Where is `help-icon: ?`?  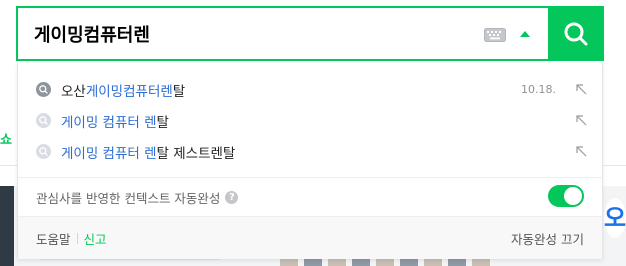
help-icon: ? is located at coordinates (232, 197).